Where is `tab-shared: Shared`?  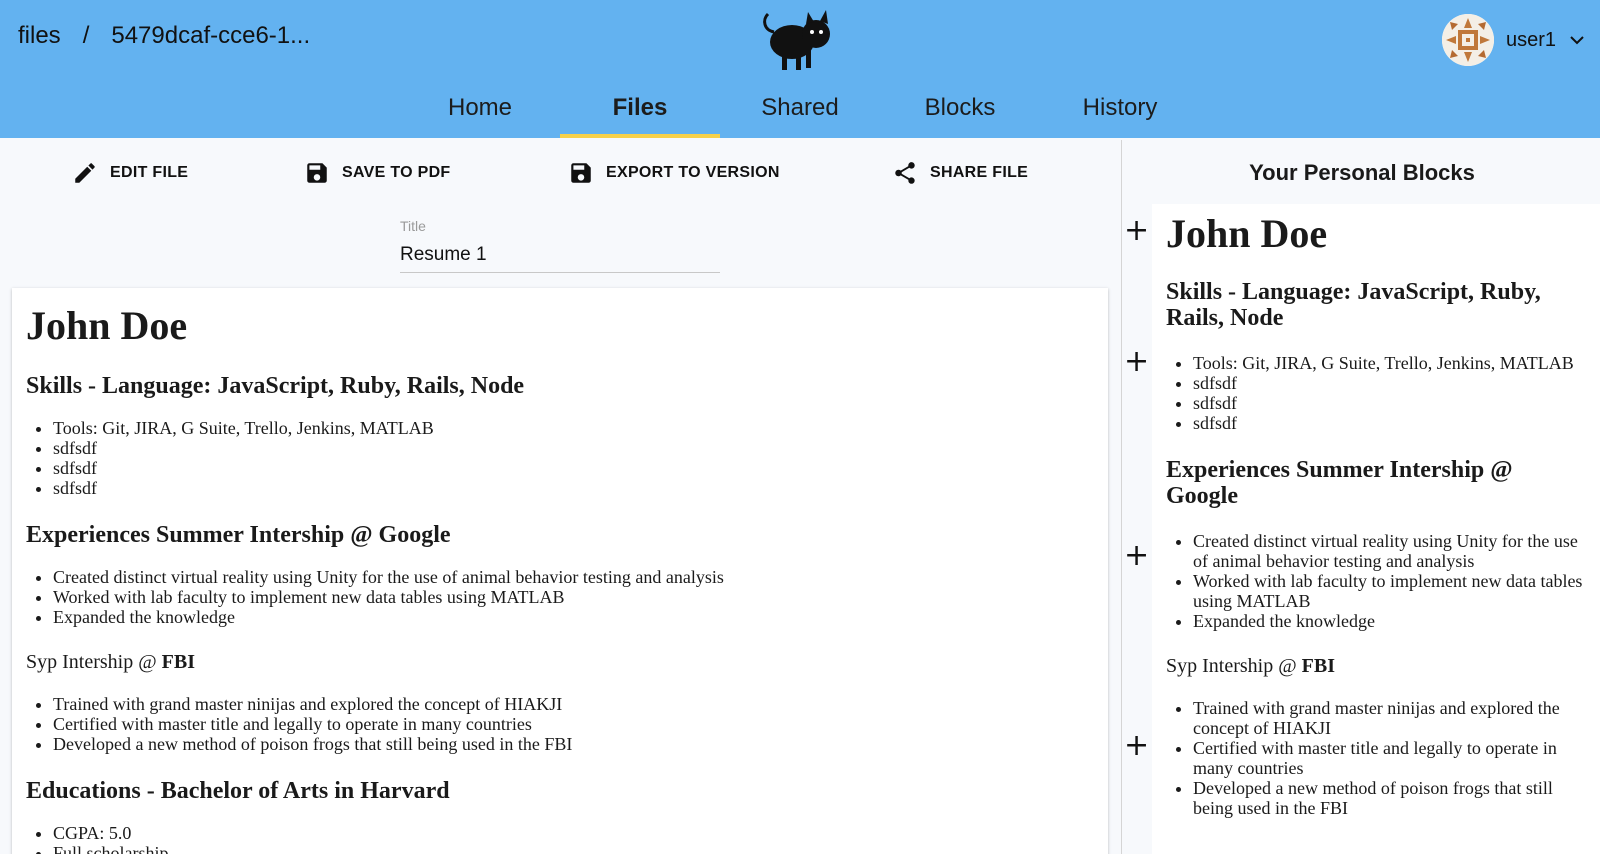 tab-shared: Shared is located at coordinates (800, 110).